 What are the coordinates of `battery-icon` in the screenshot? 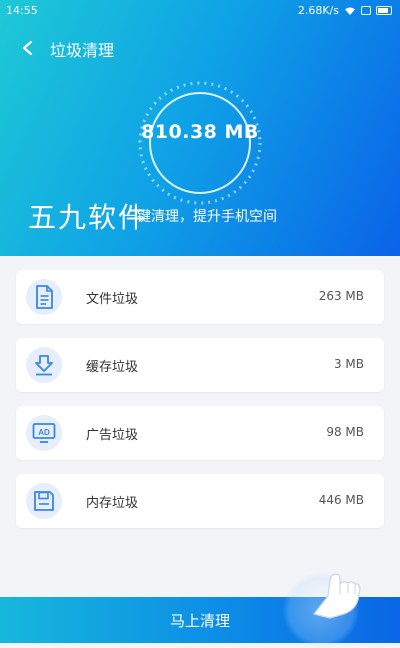 It's located at (384, 10).